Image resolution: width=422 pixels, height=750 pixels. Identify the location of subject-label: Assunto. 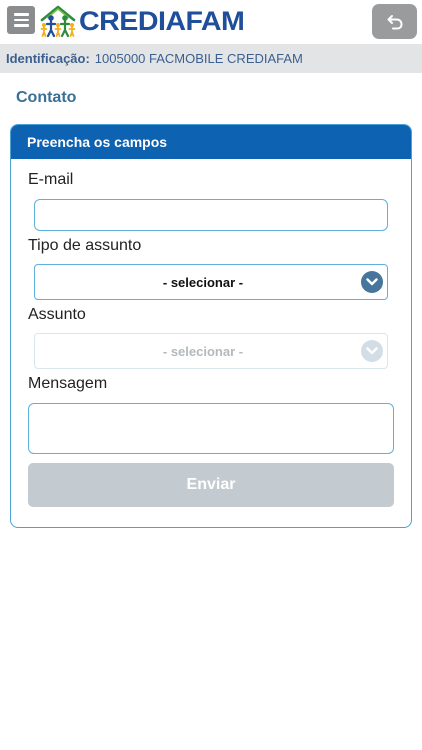
(57, 314).